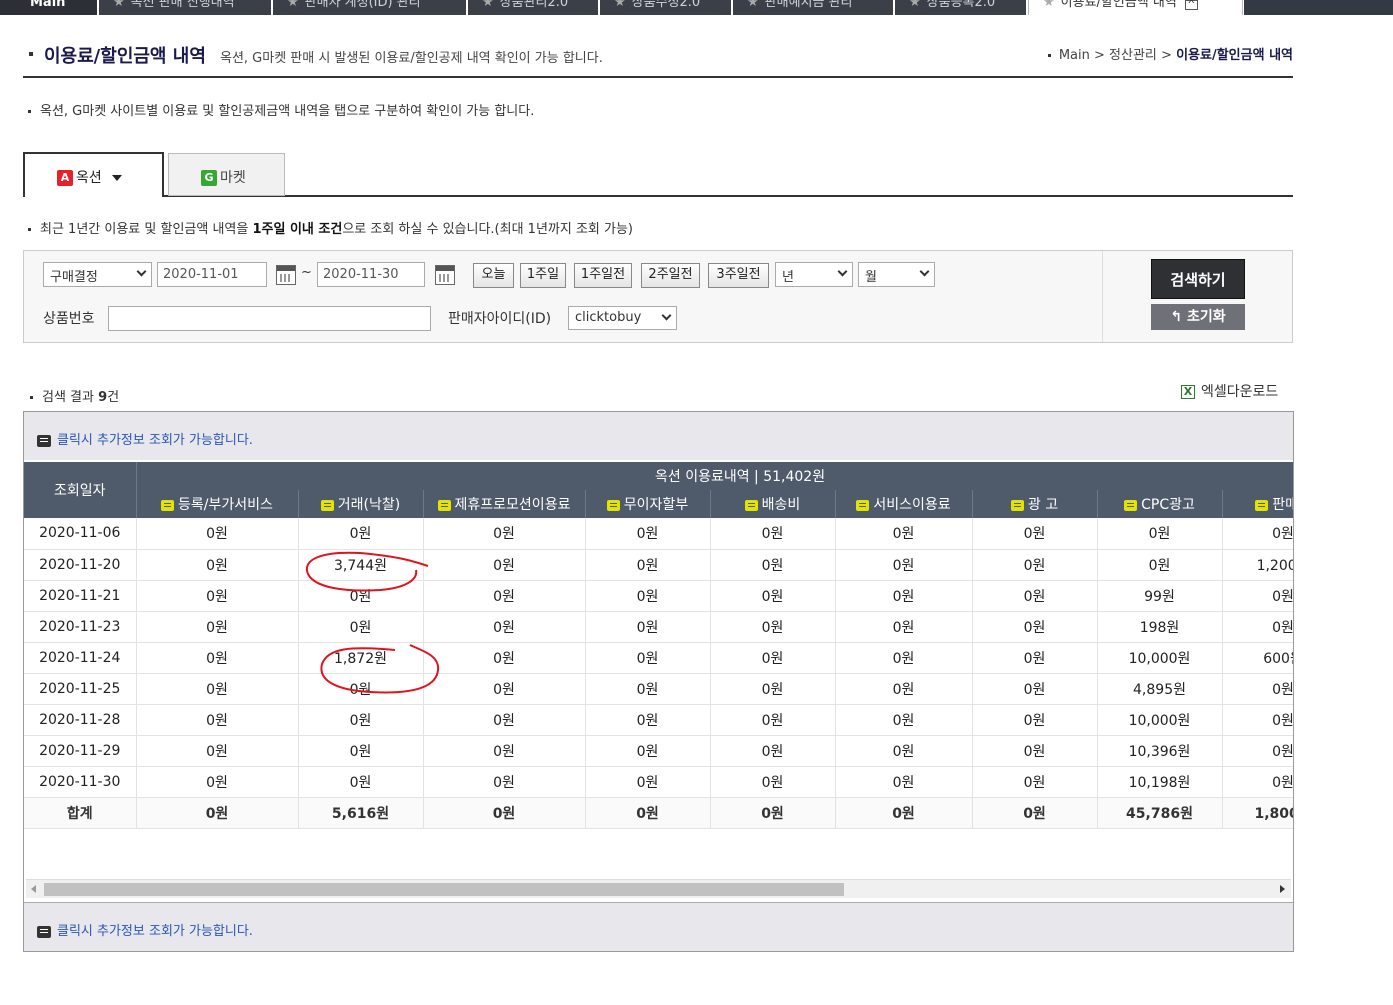  Describe the element at coordinates (1160, 596) in the screenshot. I see `amount-cell: 99원` at that location.